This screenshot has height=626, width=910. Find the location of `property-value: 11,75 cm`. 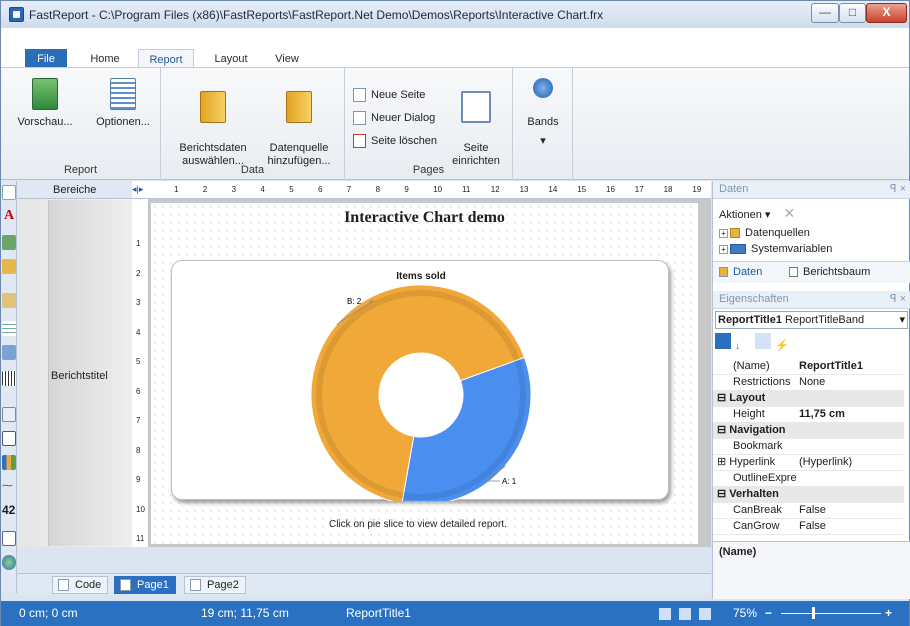

property-value: 11,75 cm is located at coordinates (822, 414).